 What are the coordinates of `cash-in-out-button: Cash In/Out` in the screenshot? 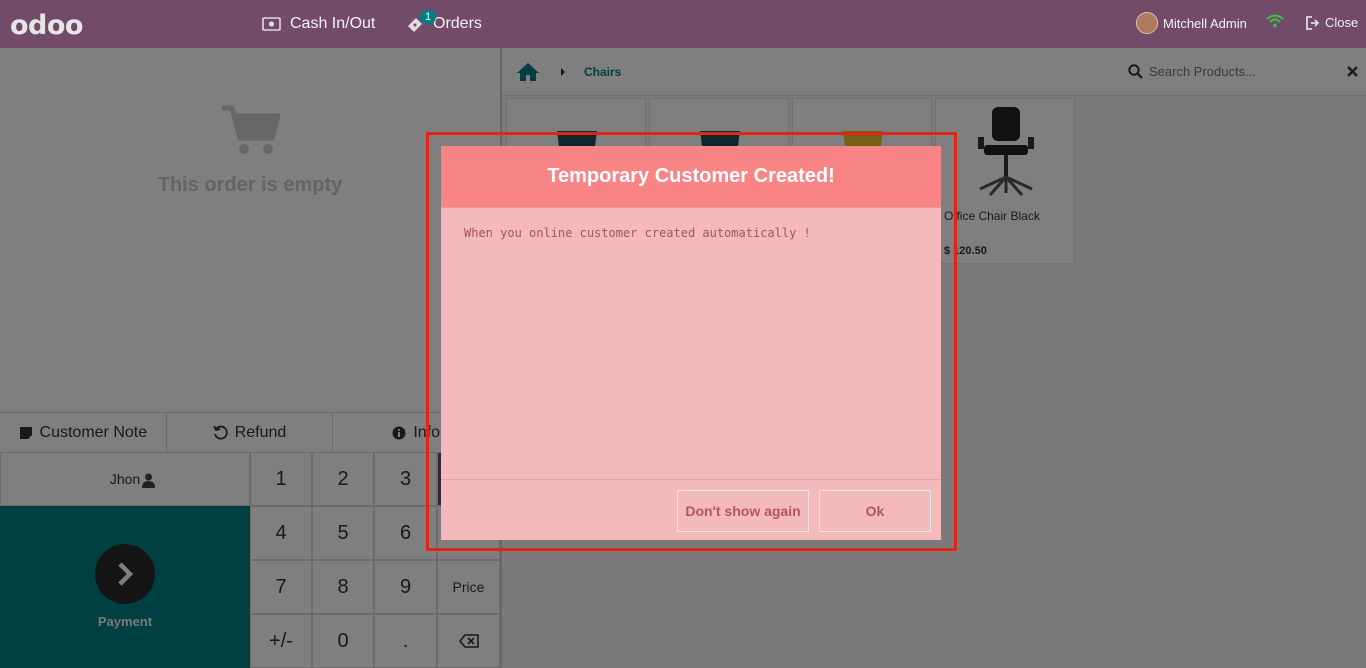 It's located at (318, 24).